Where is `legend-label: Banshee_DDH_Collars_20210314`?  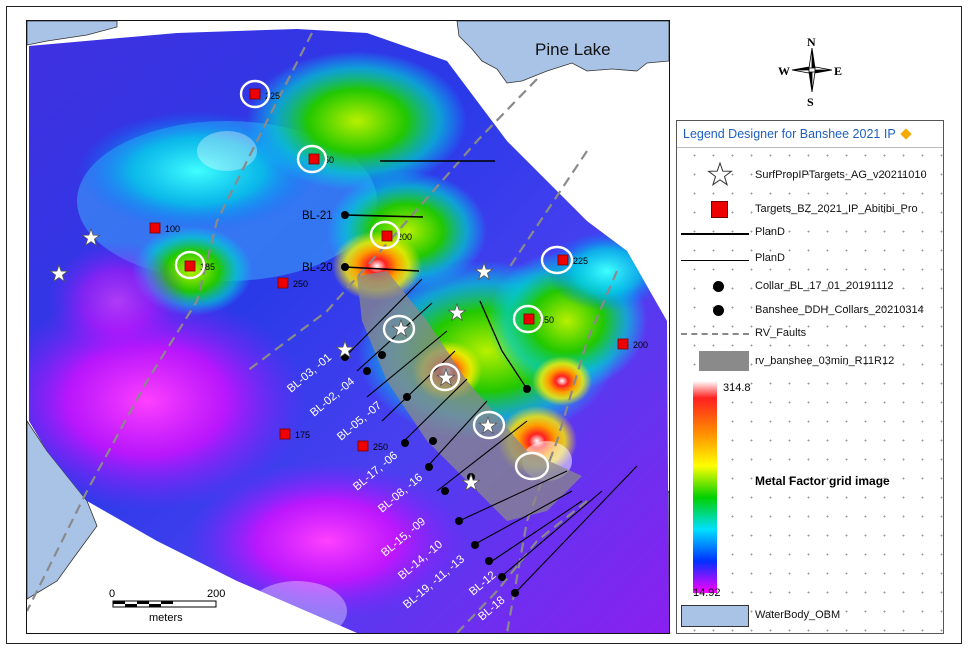 legend-label: Banshee_DDH_Collars_20210314 is located at coordinates (839, 310).